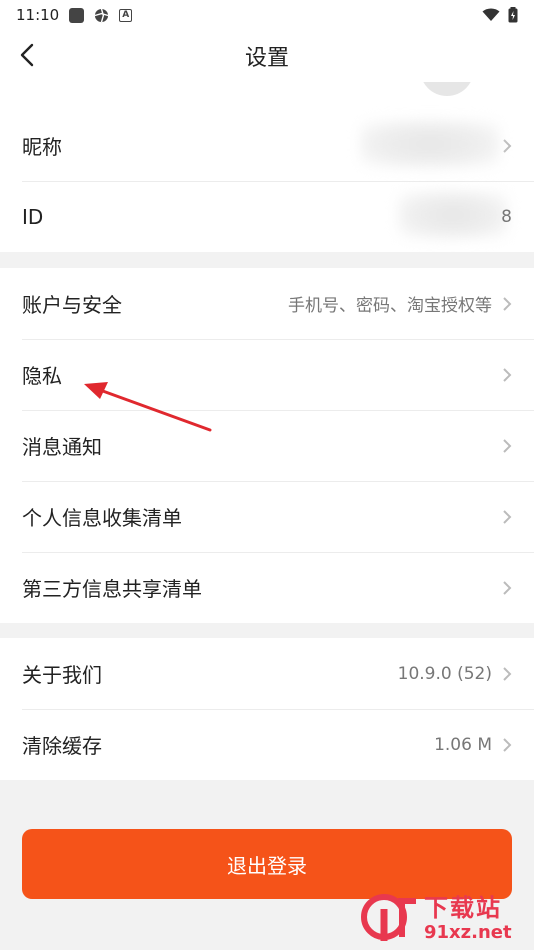 The height and width of the screenshot is (950, 534). Describe the element at coordinates (62, 746) in the screenshot. I see `clear-cache-label: 清除缓存` at that location.